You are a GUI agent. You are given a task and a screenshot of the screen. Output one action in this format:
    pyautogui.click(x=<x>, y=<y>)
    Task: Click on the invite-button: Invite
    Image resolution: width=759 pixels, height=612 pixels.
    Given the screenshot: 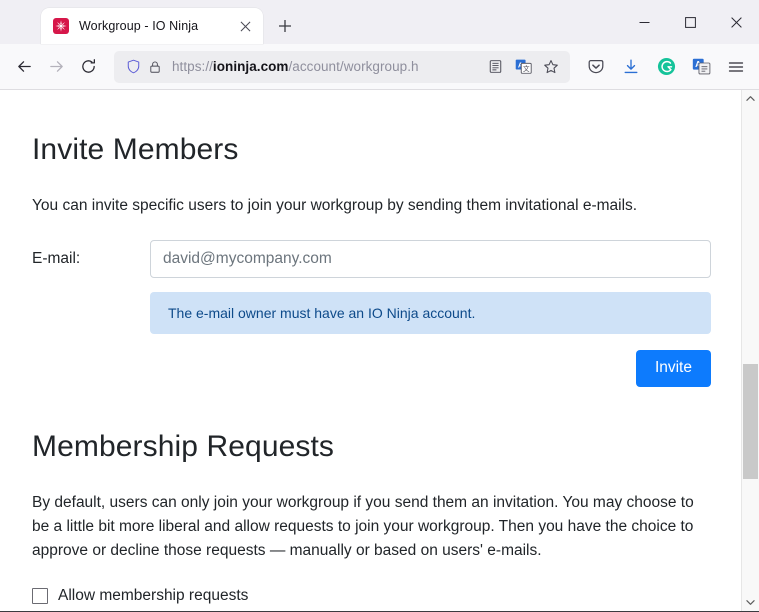 What is the action you would take?
    pyautogui.click(x=673, y=368)
    